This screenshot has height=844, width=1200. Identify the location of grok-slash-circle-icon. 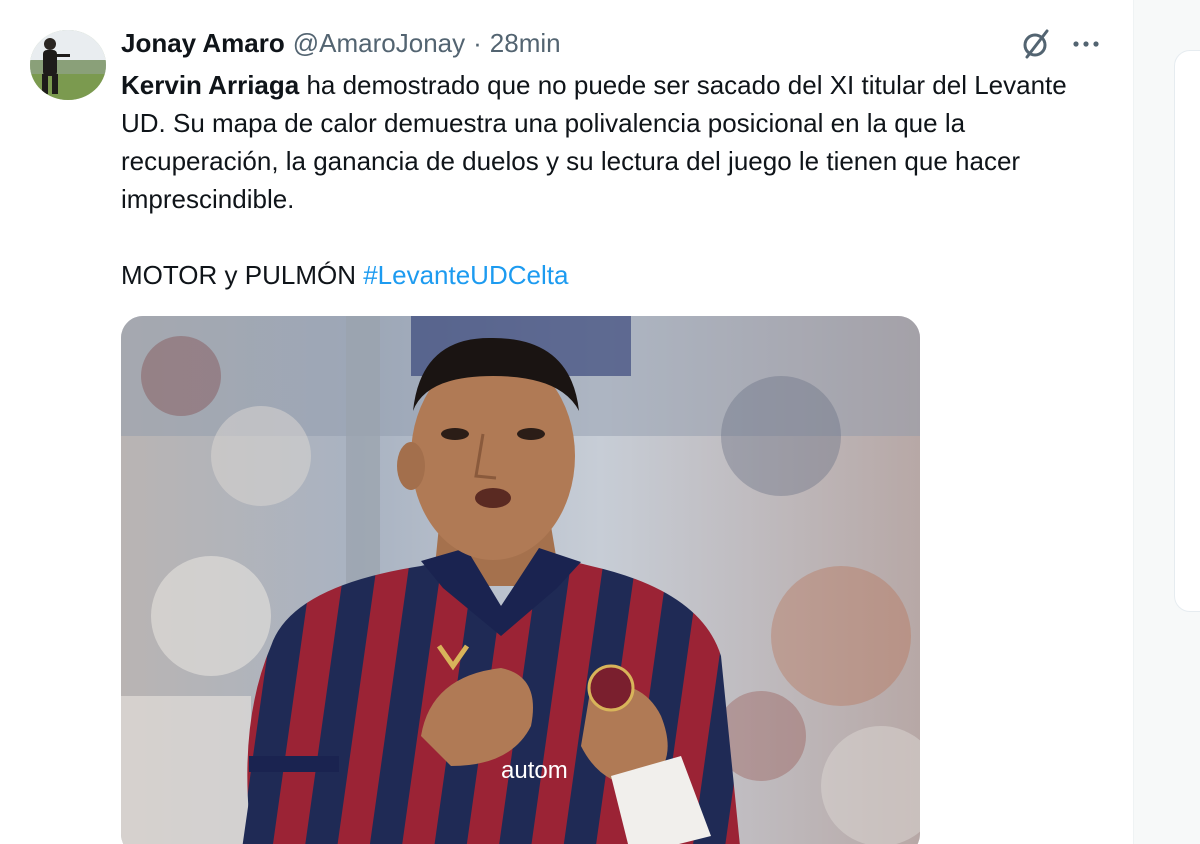
(1036, 44).